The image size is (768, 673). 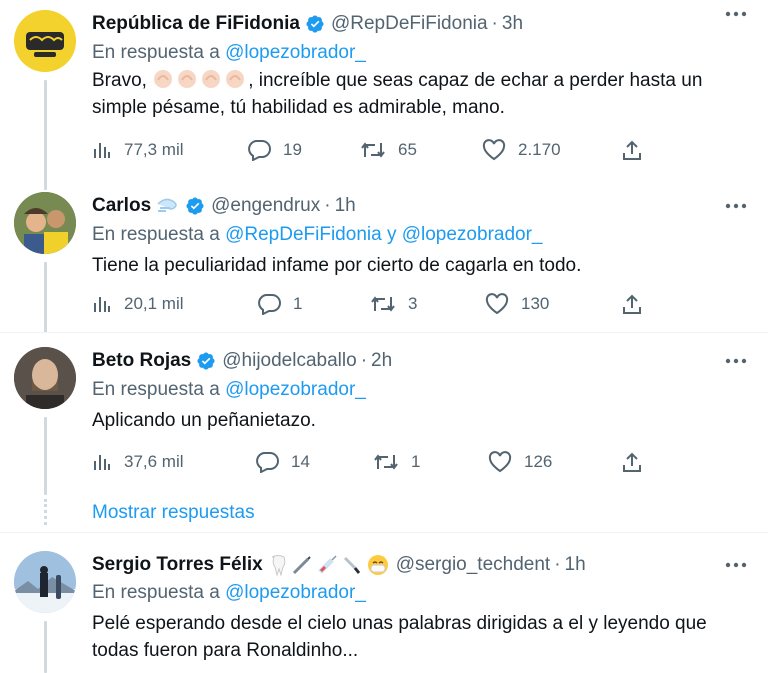 I want to click on avatar-sergio-torres, so click(x=45, y=582).